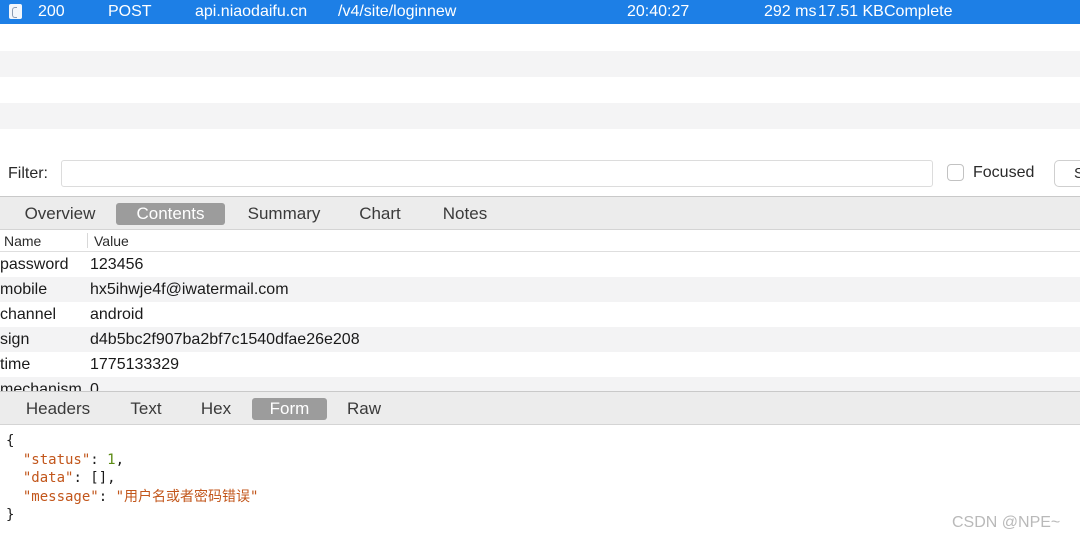  Describe the element at coordinates (216, 409) in the screenshot. I see `tab-hex: Hex` at that location.